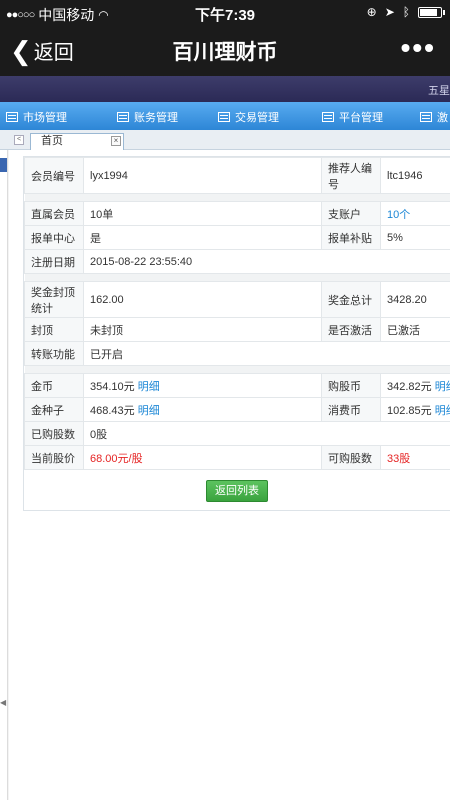 This screenshot has height=800, width=450. What do you see at coordinates (442, 411) in the screenshot?
I see `consume-coin-detail-link: 明细` at bounding box center [442, 411].